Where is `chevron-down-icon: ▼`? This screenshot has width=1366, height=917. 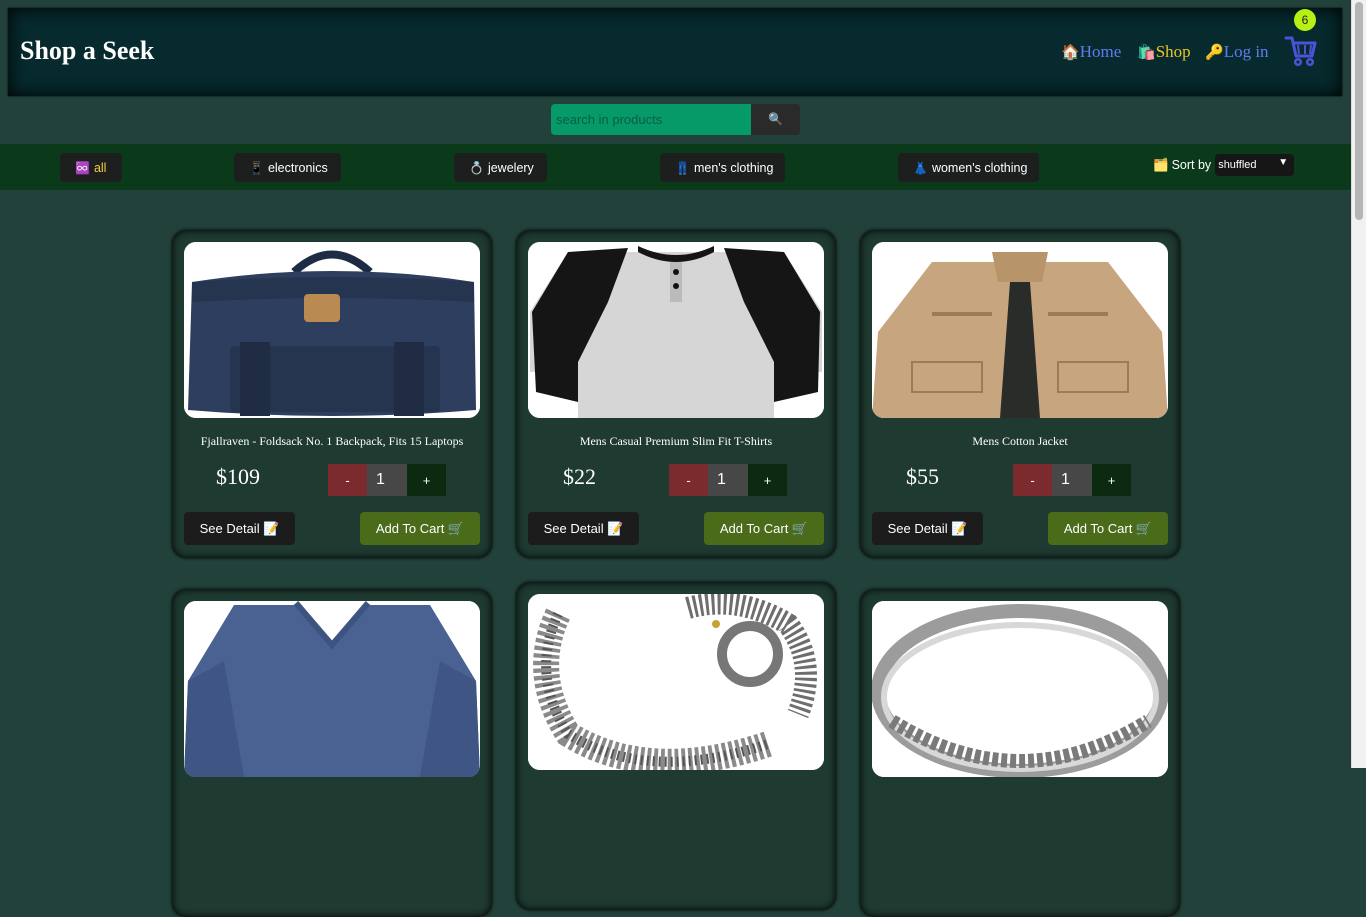
chevron-down-icon: ▼ is located at coordinates (1283, 162).